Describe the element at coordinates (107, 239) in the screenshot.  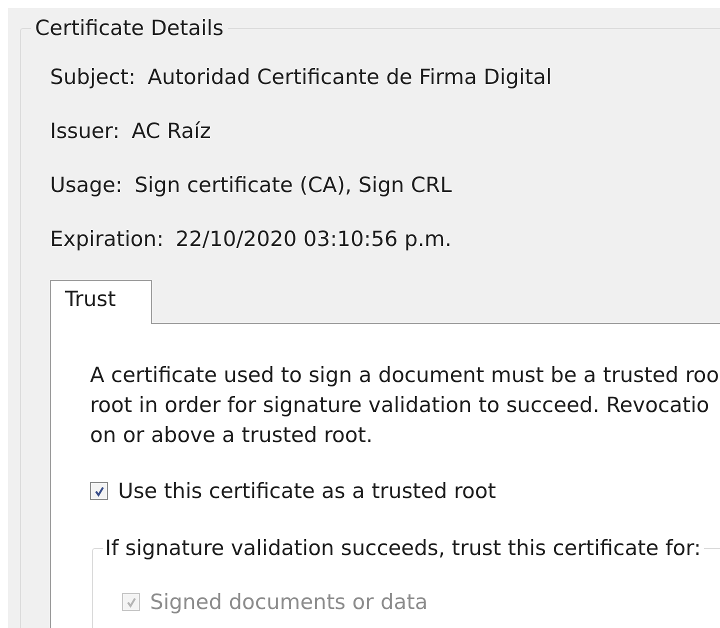
I see `field-label: Expiration:` at that location.